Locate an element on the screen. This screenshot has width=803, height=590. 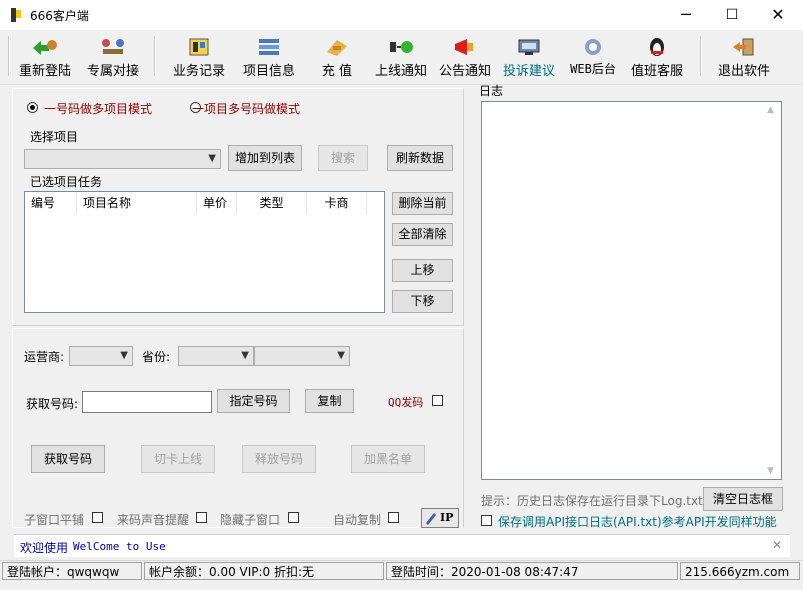
province-combobox: ▼ is located at coordinates (216, 356).